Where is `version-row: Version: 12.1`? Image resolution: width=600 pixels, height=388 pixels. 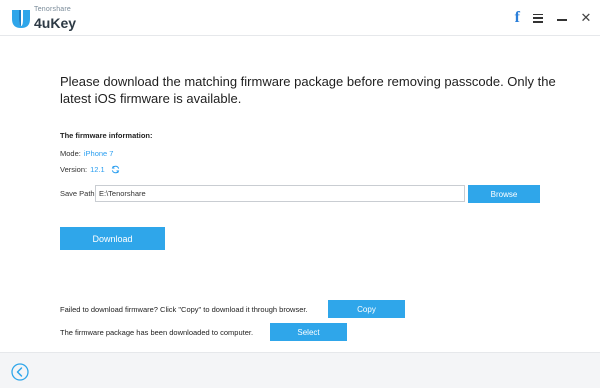 version-row: Version: 12.1 is located at coordinates (90, 169).